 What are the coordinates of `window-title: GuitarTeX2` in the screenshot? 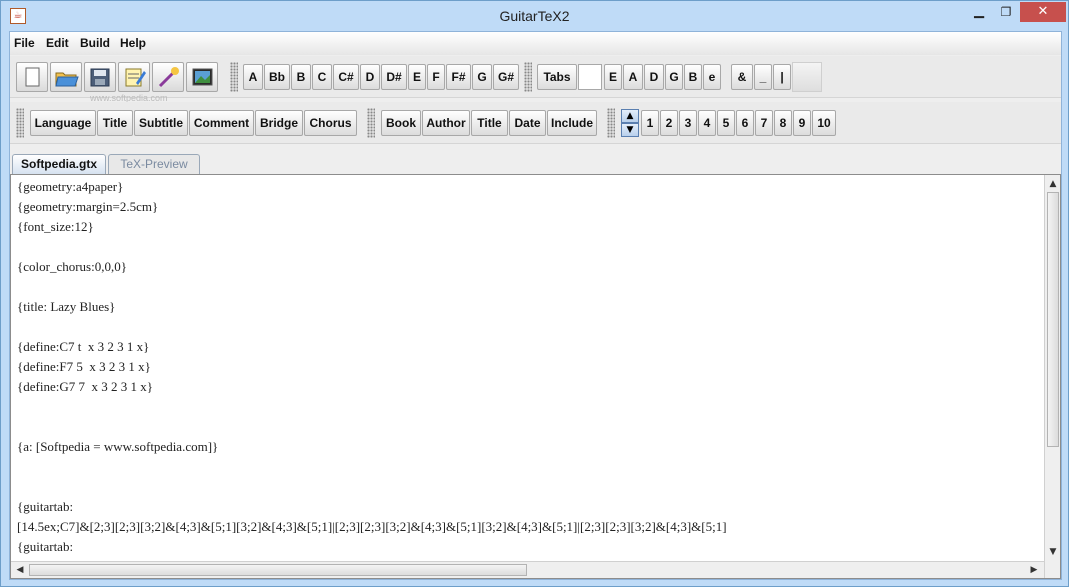 It's located at (534, 16).